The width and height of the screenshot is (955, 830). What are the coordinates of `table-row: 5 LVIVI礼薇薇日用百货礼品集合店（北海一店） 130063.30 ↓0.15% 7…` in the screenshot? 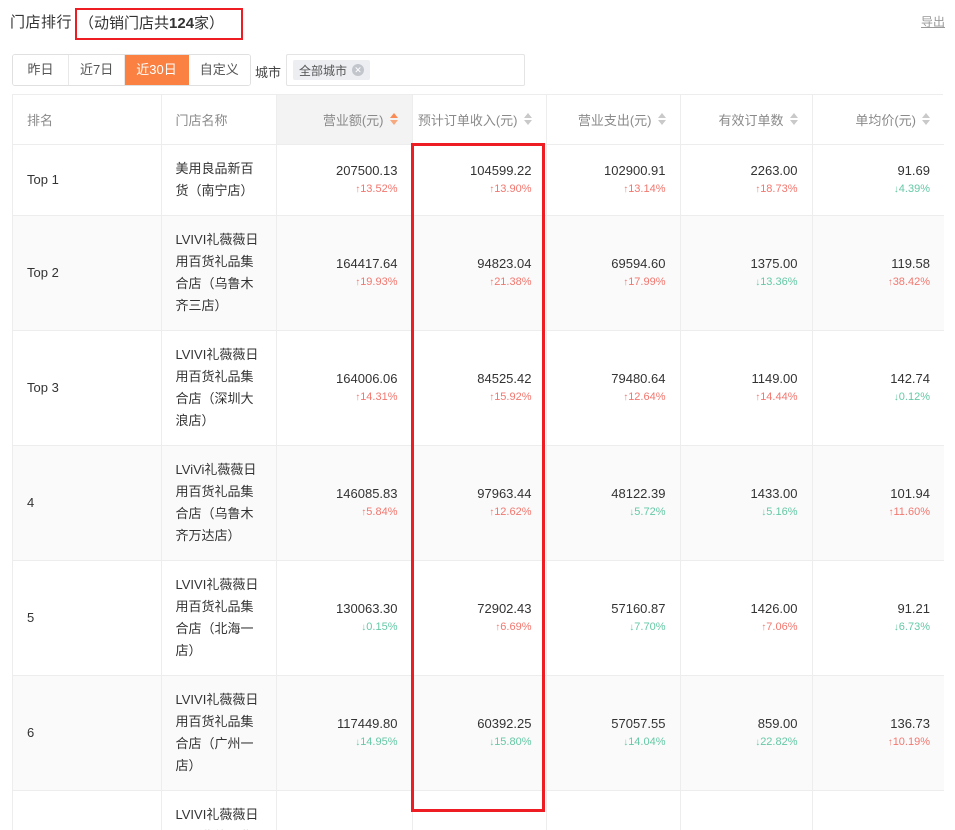 It's located at (478, 618).